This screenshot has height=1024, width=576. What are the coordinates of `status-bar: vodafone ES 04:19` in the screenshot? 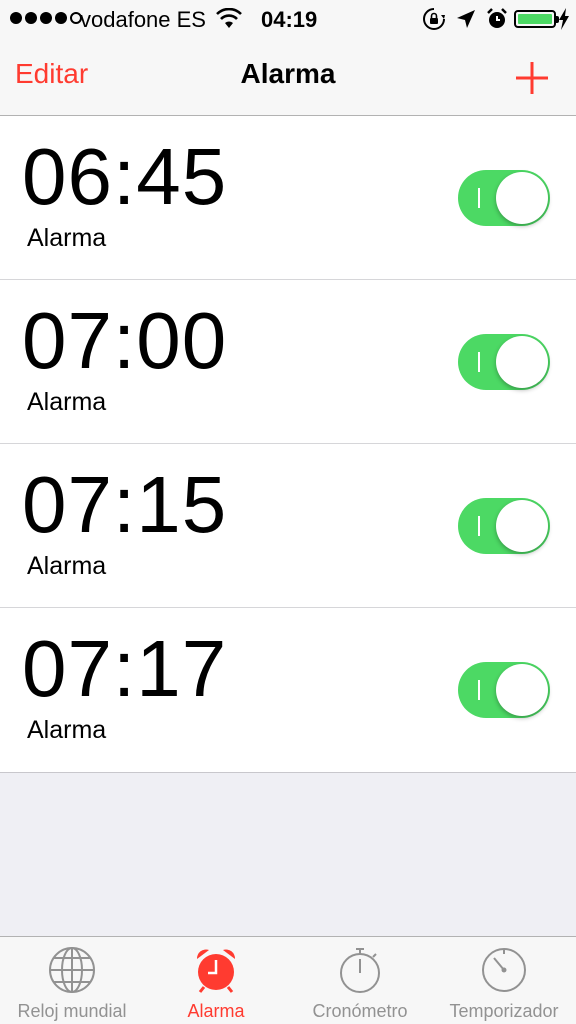 It's located at (288, 20).